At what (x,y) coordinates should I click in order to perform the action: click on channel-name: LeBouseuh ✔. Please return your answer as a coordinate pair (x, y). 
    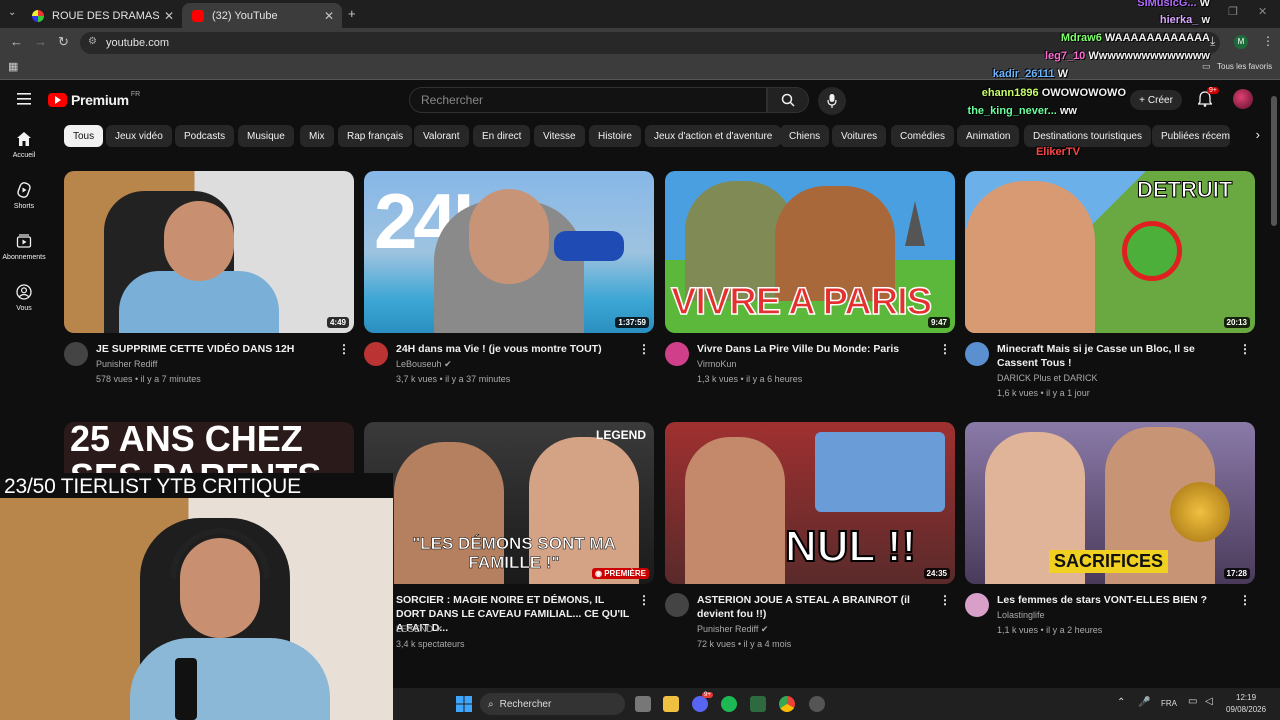
    Looking at the image, I should click on (424, 364).